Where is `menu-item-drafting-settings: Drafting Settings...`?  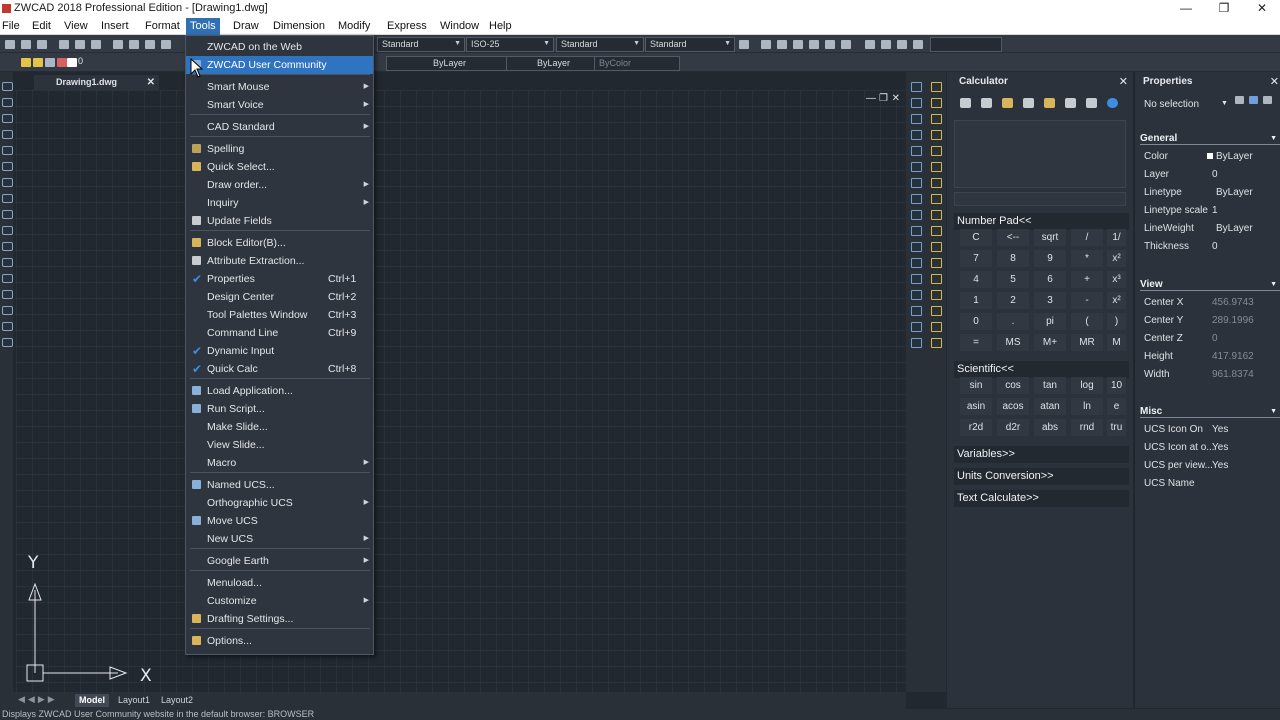
menu-item-drafting-settings: Drafting Settings... is located at coordinates (279, 619).